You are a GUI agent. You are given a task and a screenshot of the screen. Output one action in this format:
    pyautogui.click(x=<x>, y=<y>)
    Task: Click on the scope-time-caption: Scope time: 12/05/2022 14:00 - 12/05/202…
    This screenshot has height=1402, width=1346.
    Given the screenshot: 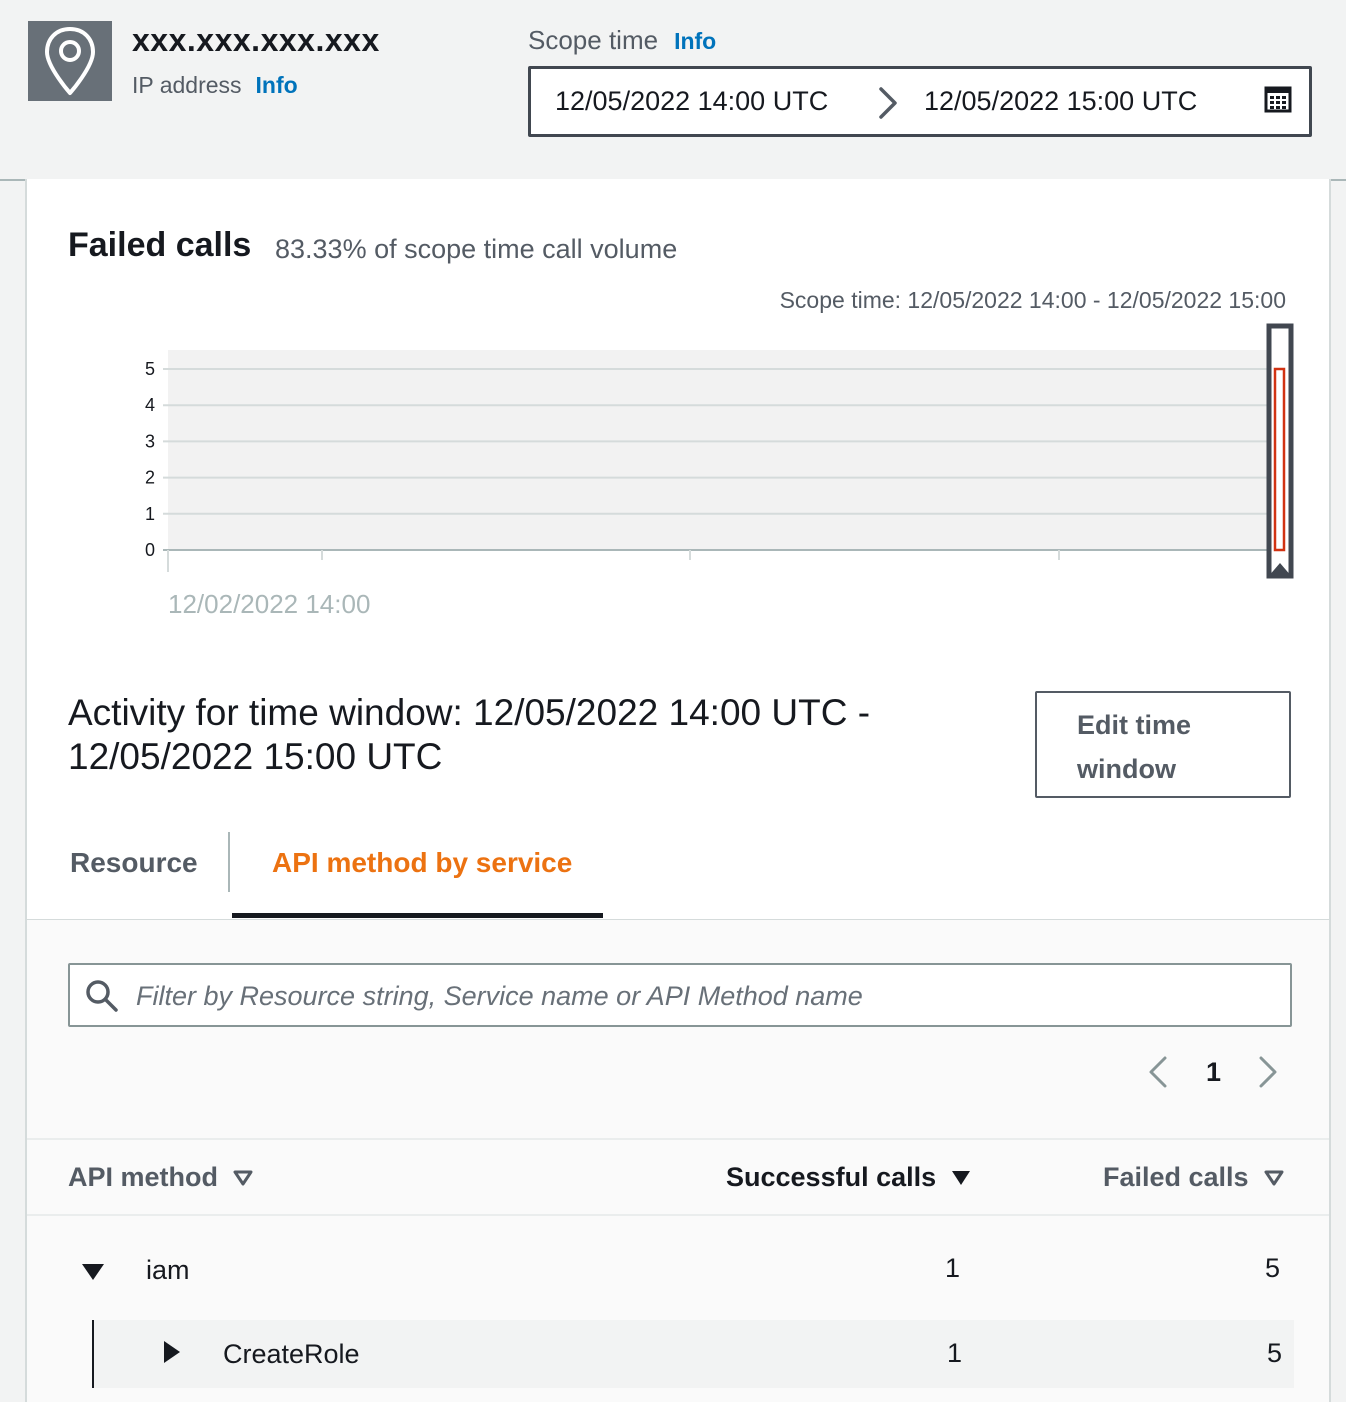 What is the action you would take?
    pyautogui.click(x=1032, y=300)
    